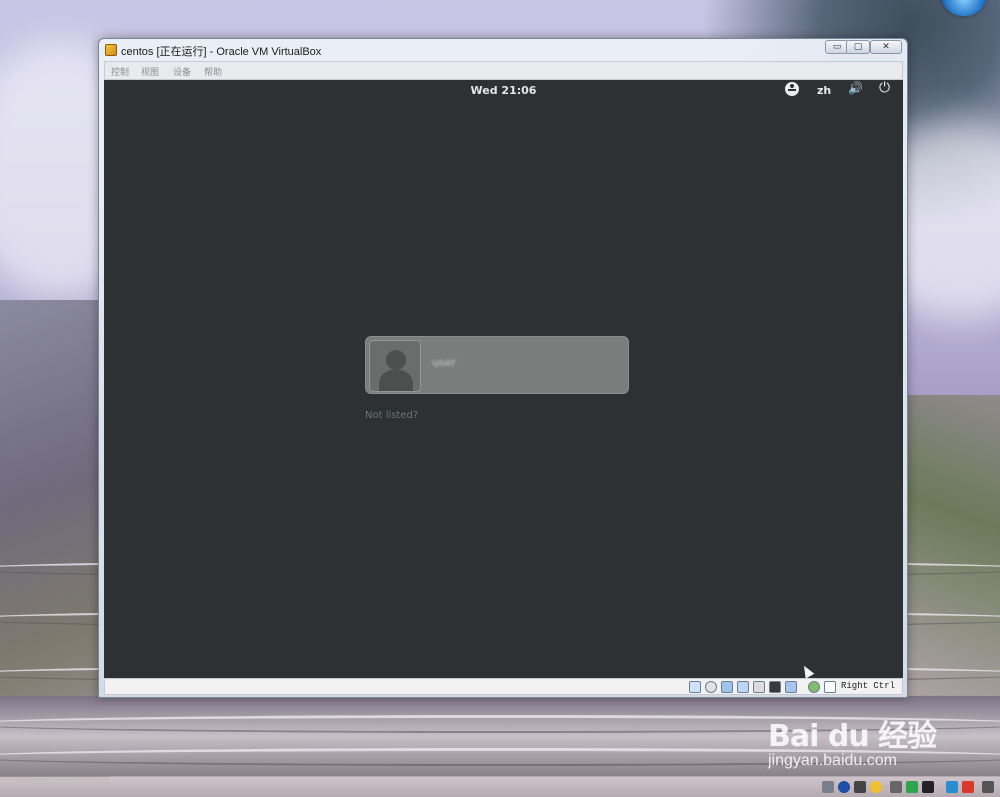 The image size is (1000, 797). What do you see at coordinates (497, 365) in the screenshot?
I see `user-login-card: user` at bounding box center [497, 365].